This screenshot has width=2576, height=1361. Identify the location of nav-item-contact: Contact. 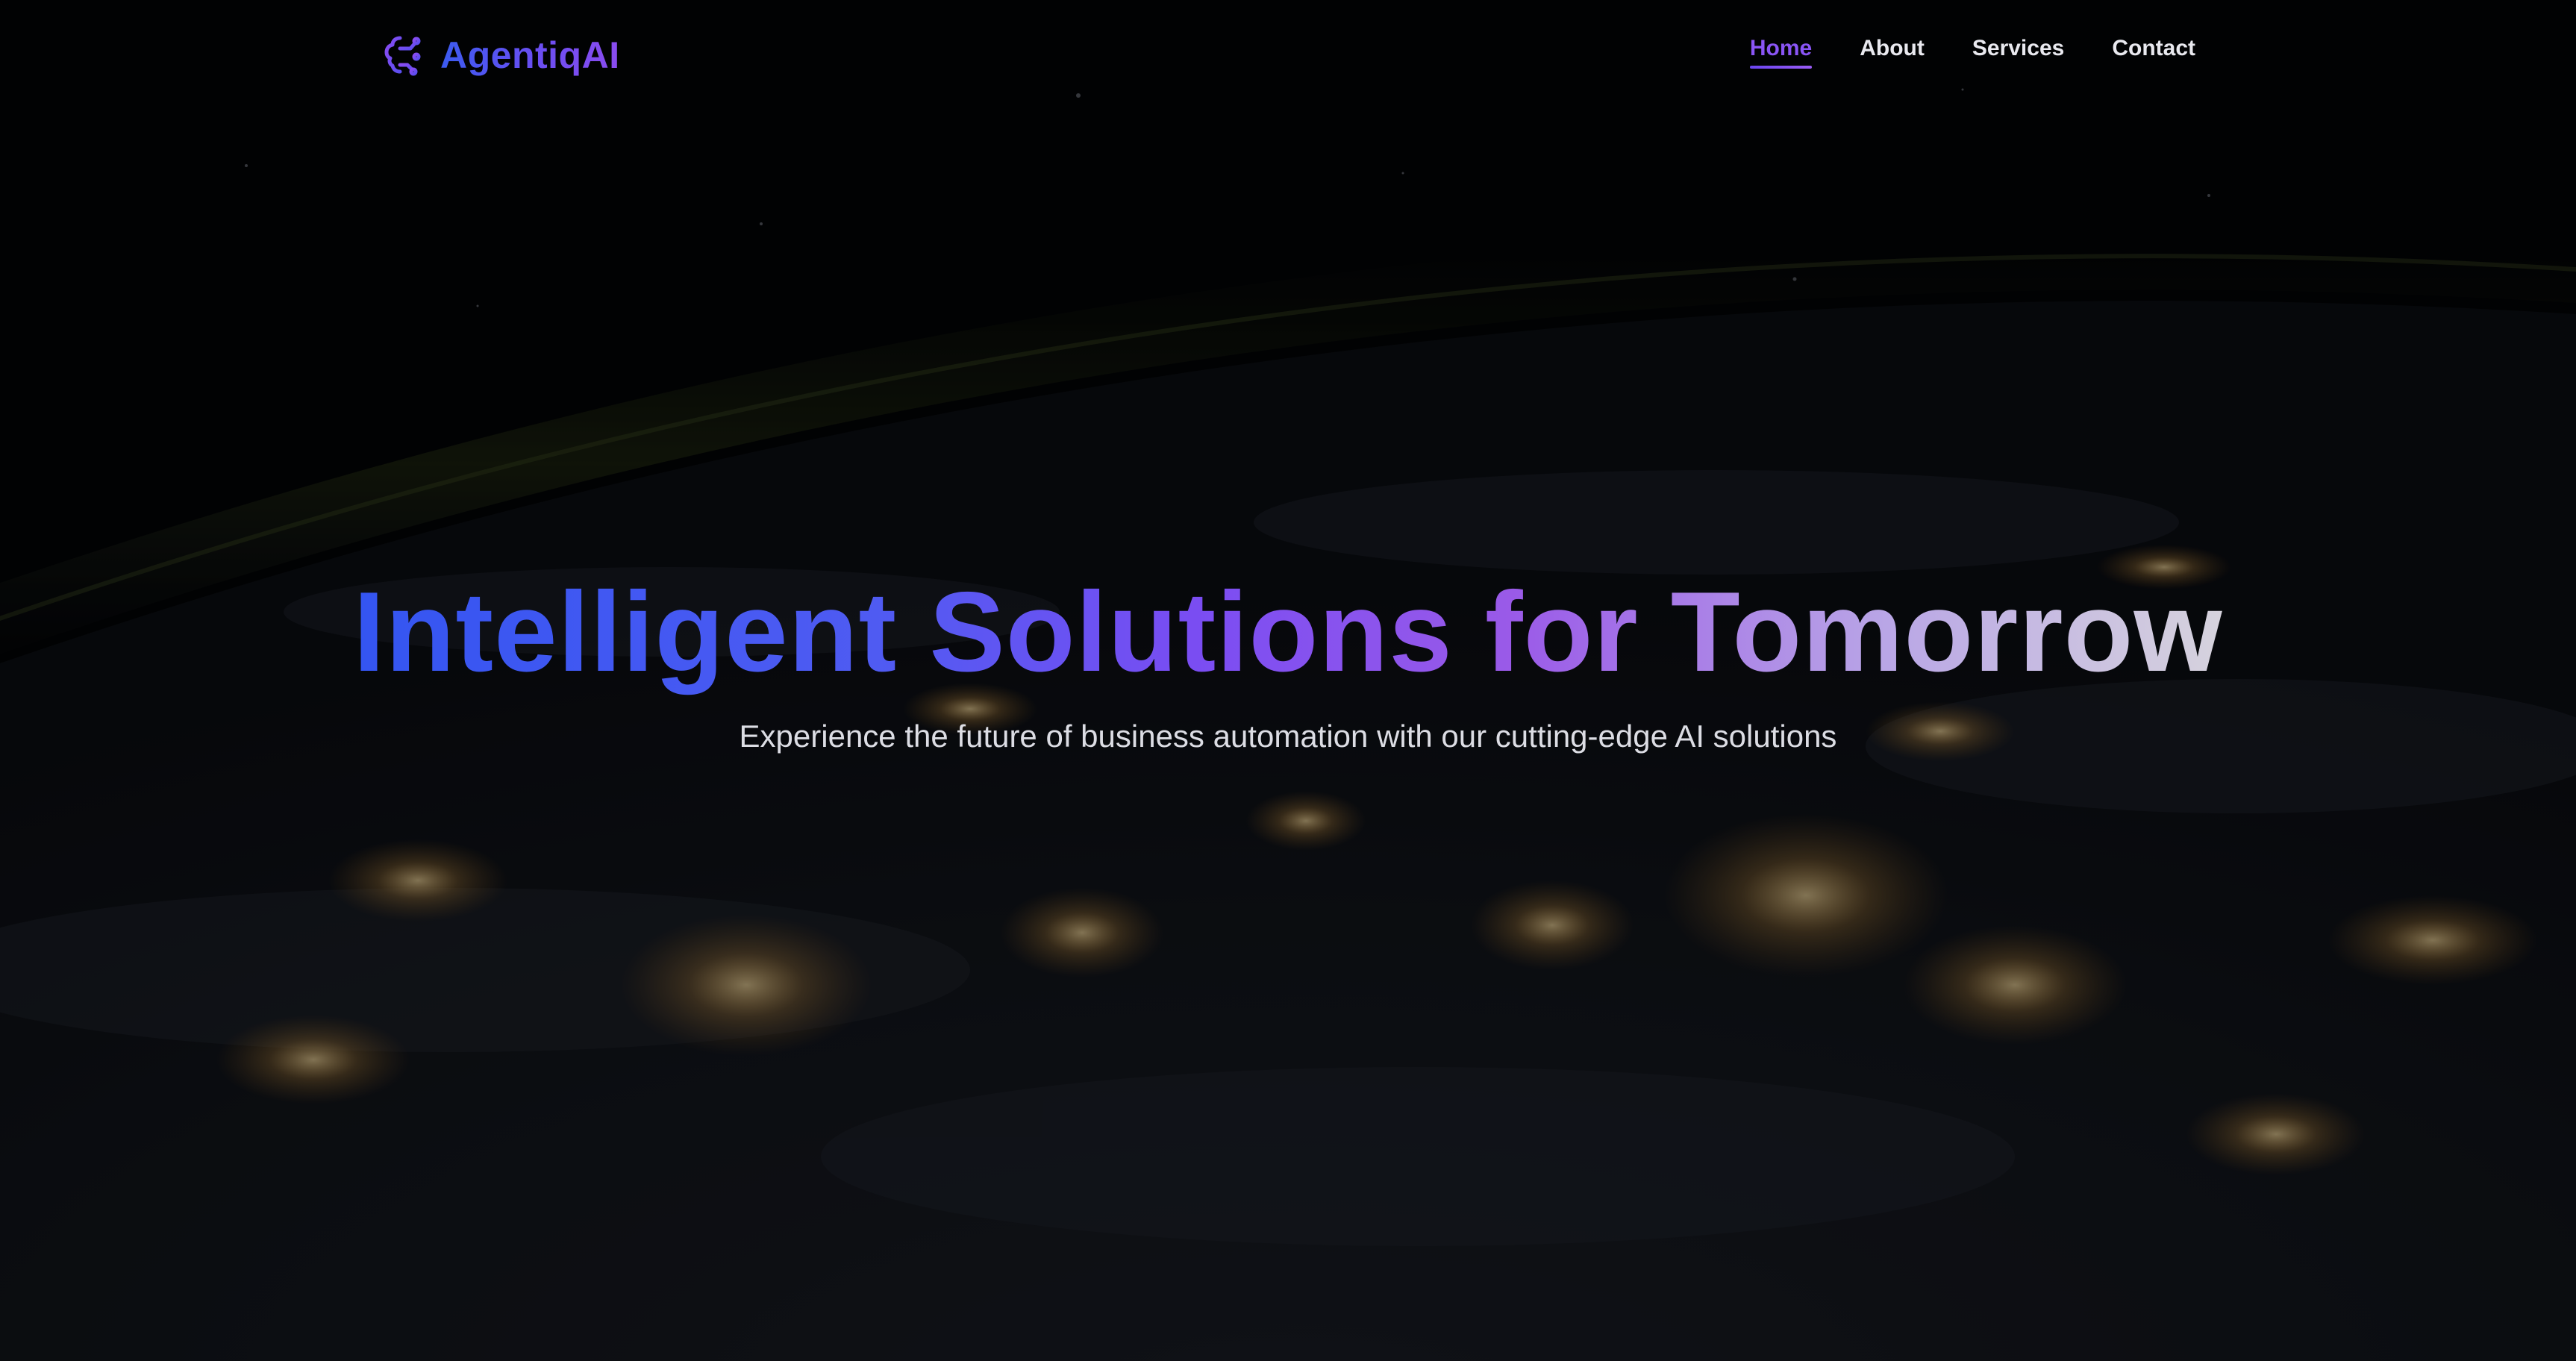
(2153, 52).